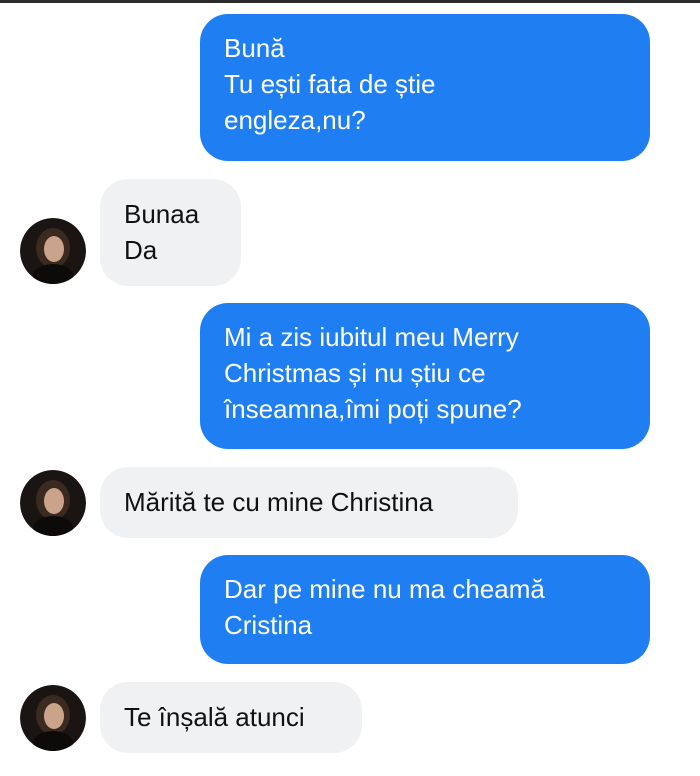 The image size is (700, 776). Describe the element at coordinates (170, 232) in the screenshot. I see `received-message-bubble: Bunaa Da` at that location.